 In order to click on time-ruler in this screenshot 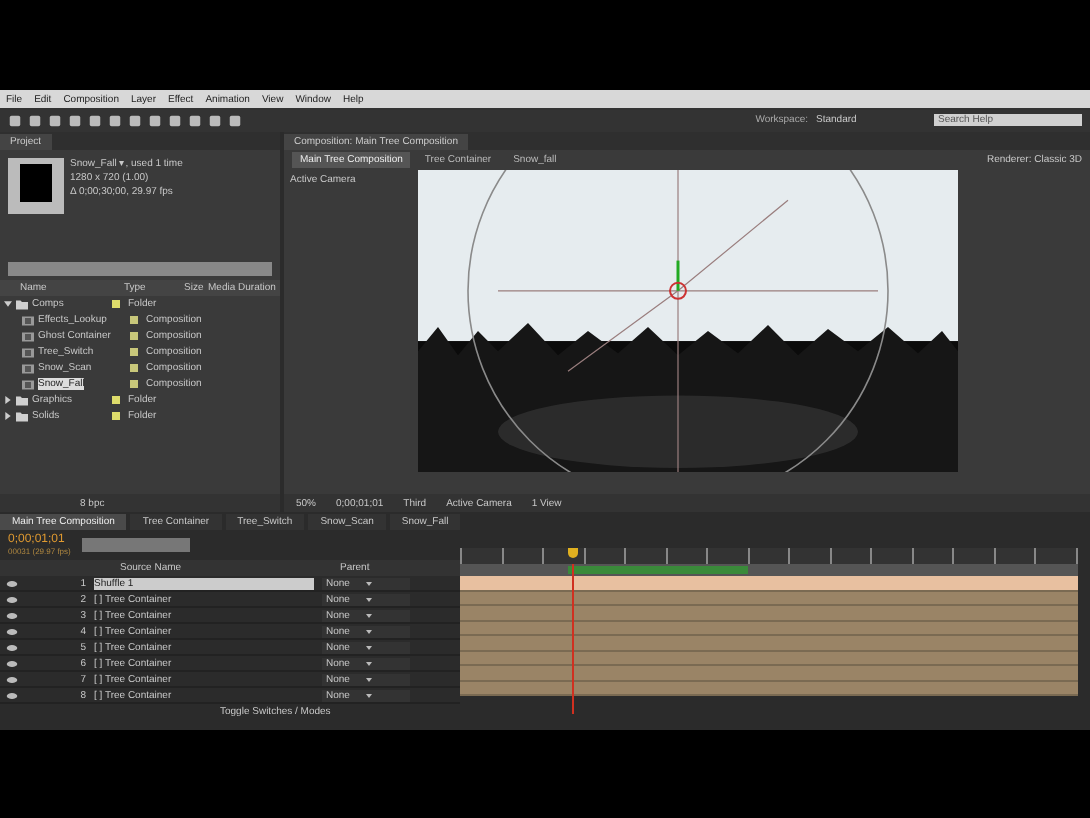, I will do `click(769, 556)`.